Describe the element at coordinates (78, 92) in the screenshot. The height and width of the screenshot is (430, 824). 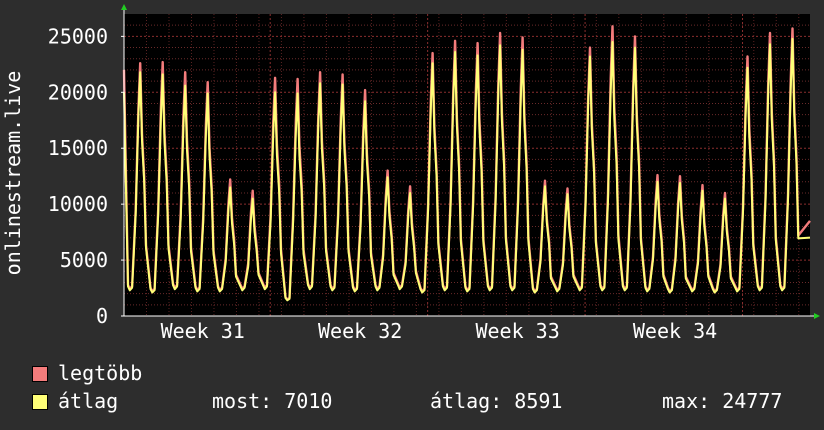
I see `y-tick-label: 20000` at that location.